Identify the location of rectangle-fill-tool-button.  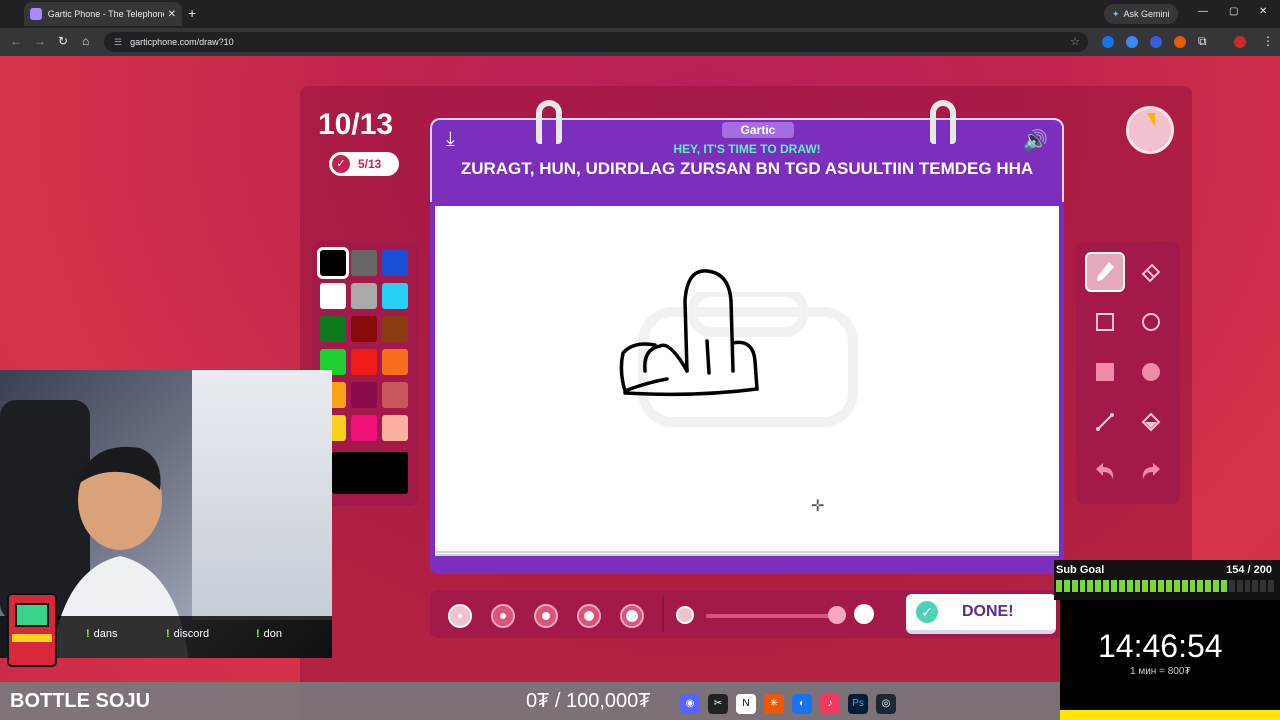
(1105, 372).